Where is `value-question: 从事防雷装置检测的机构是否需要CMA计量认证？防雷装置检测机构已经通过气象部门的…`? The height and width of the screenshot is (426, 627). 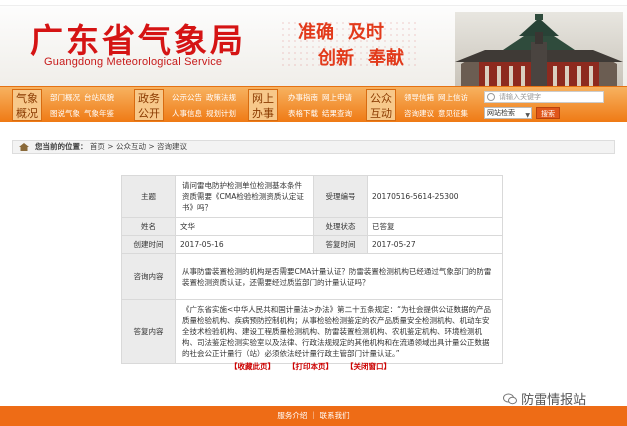 value-question: 从事防雷装置检测的机构是否需要CMA计量认证？防雷装置检测机构已经通过气象部门的… is located at coordinates (339, 276).